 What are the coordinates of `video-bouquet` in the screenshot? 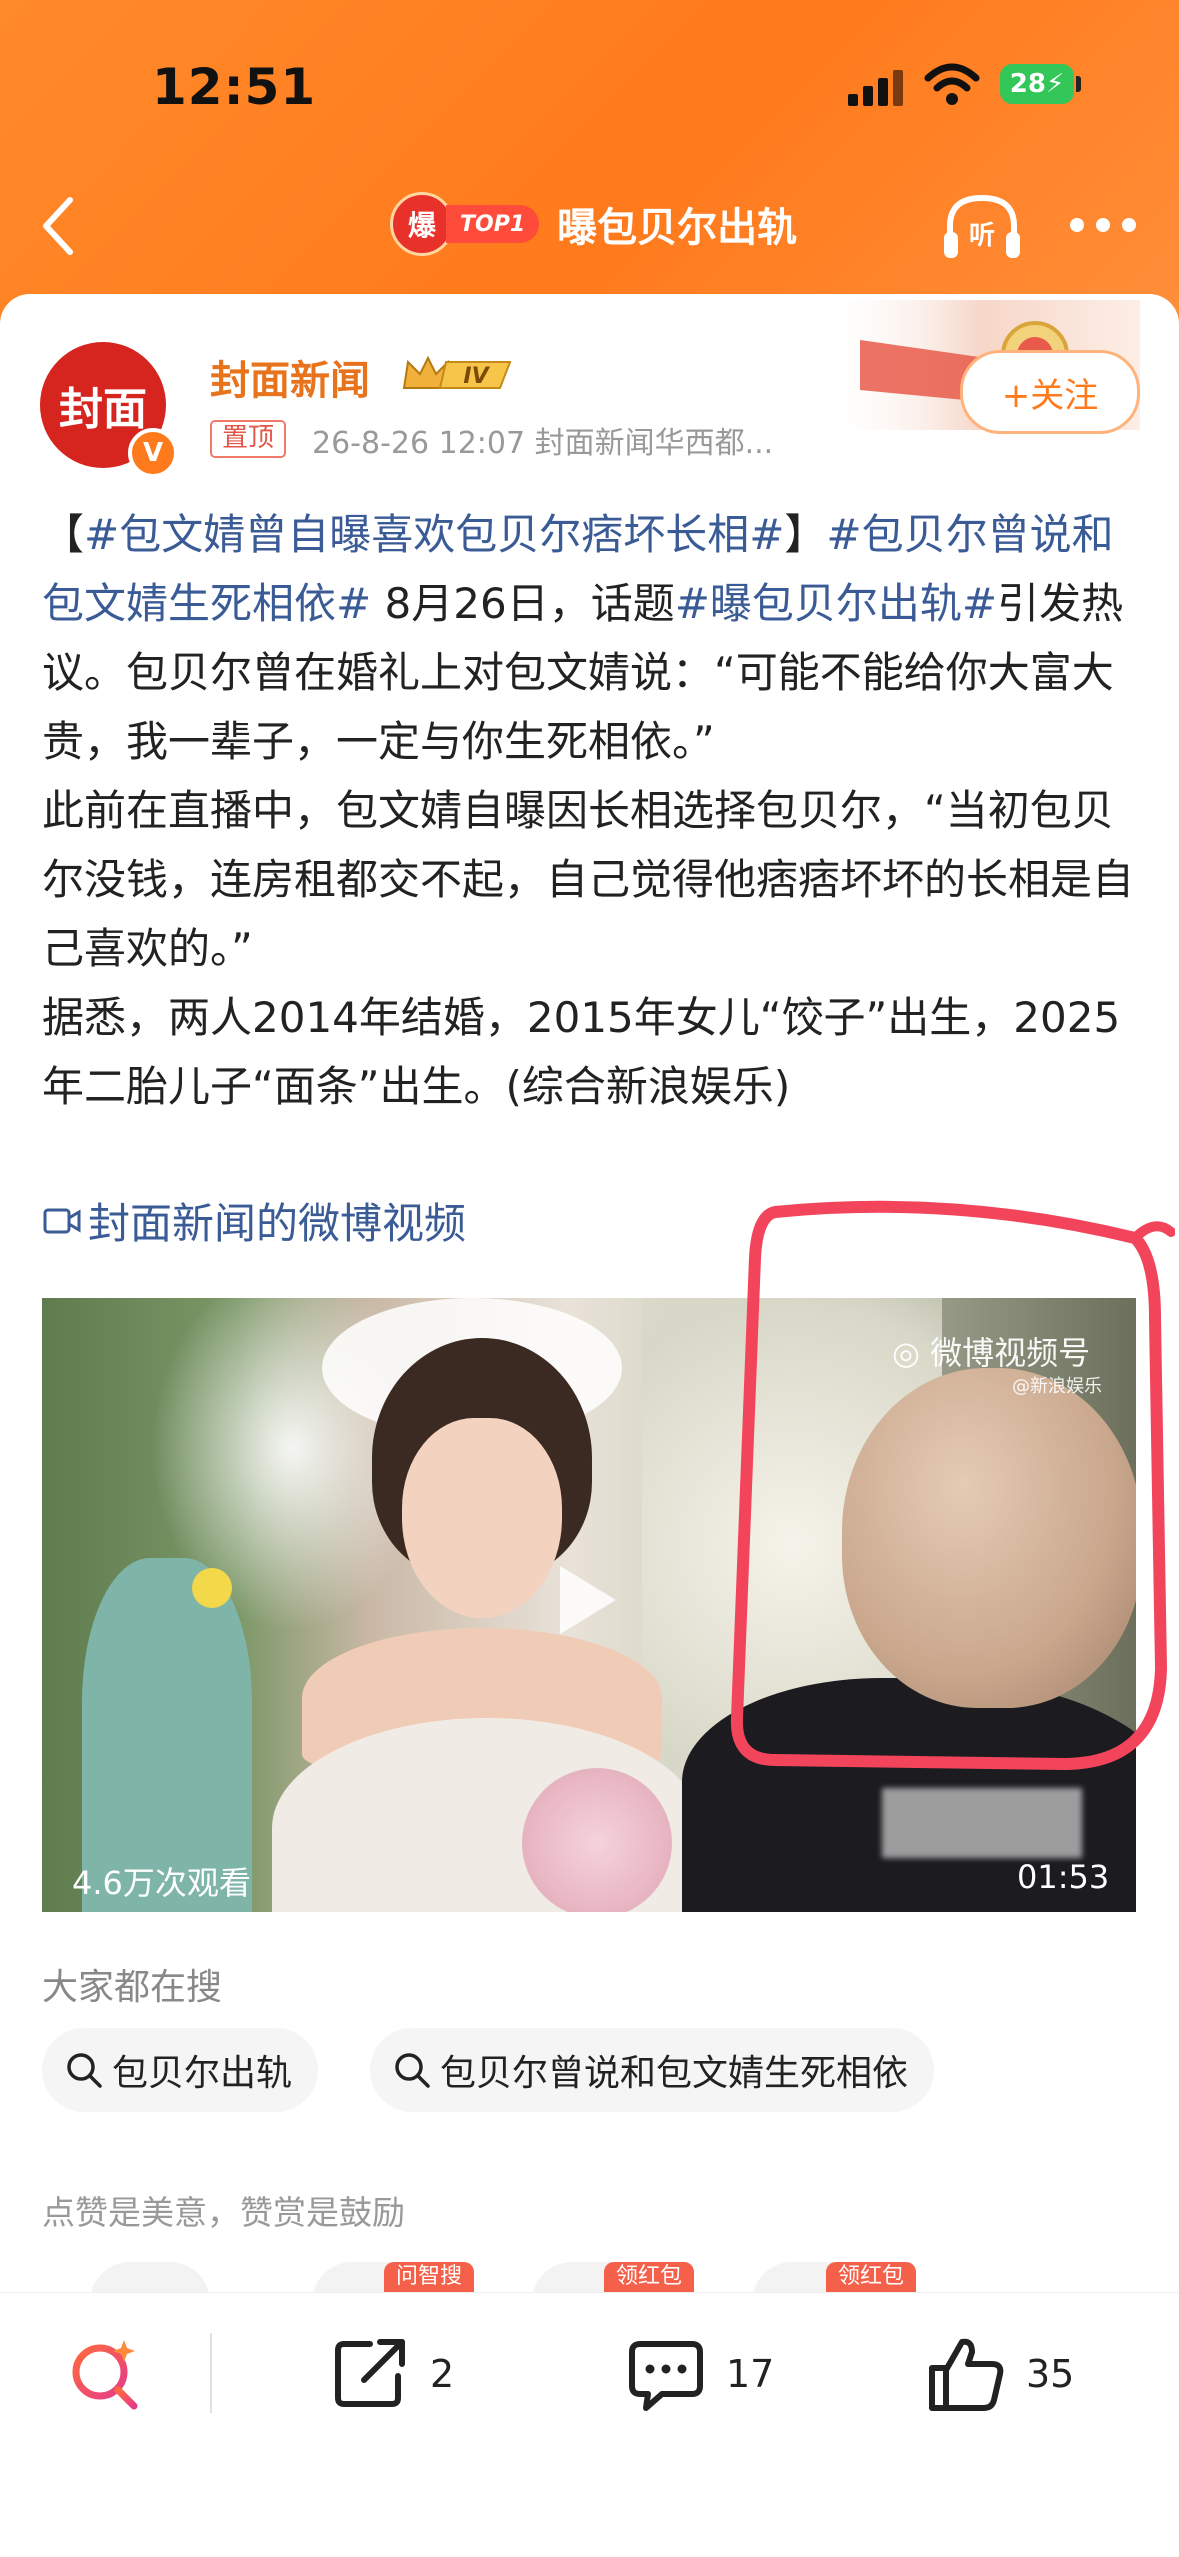 It's located at (597, 1840).